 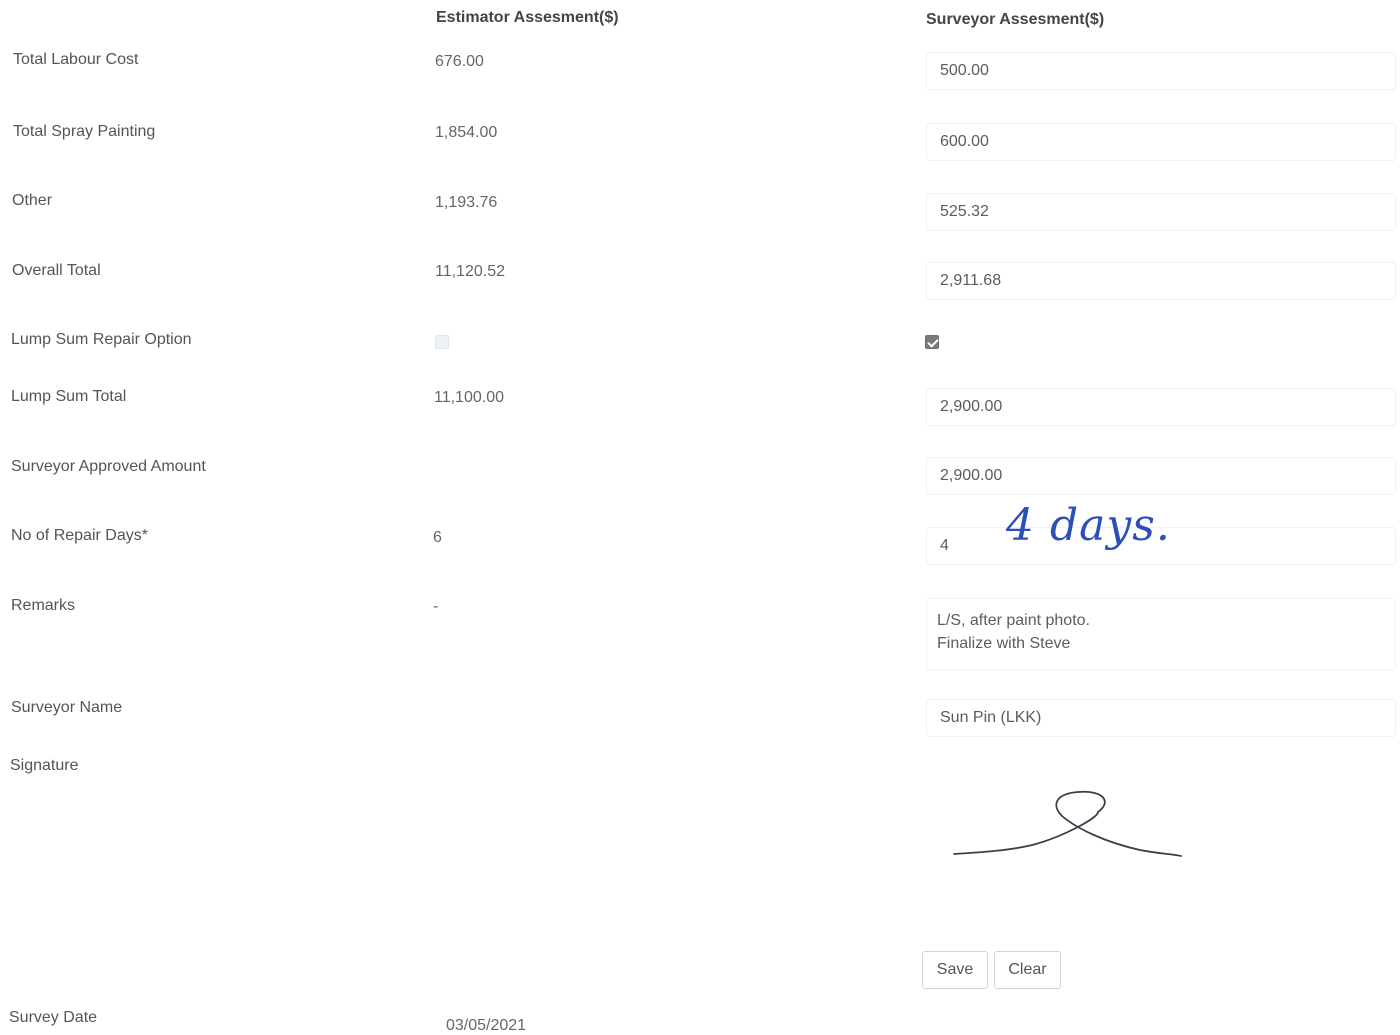 I want to click on signature-pad, so click(x=1161, y=845).